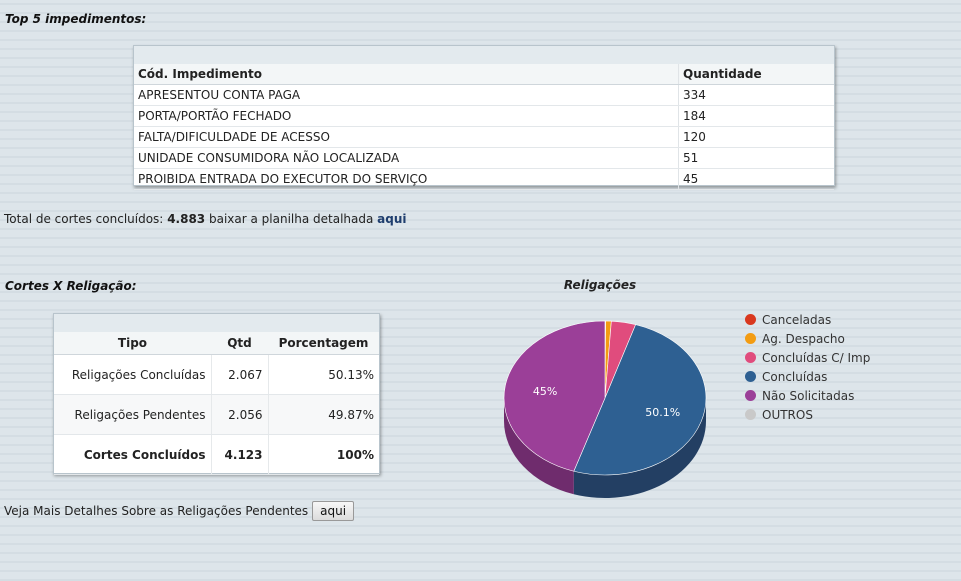  I want to click on impedimento-name: PORTA/PORTÃO FECHADO, so click(406, 116).